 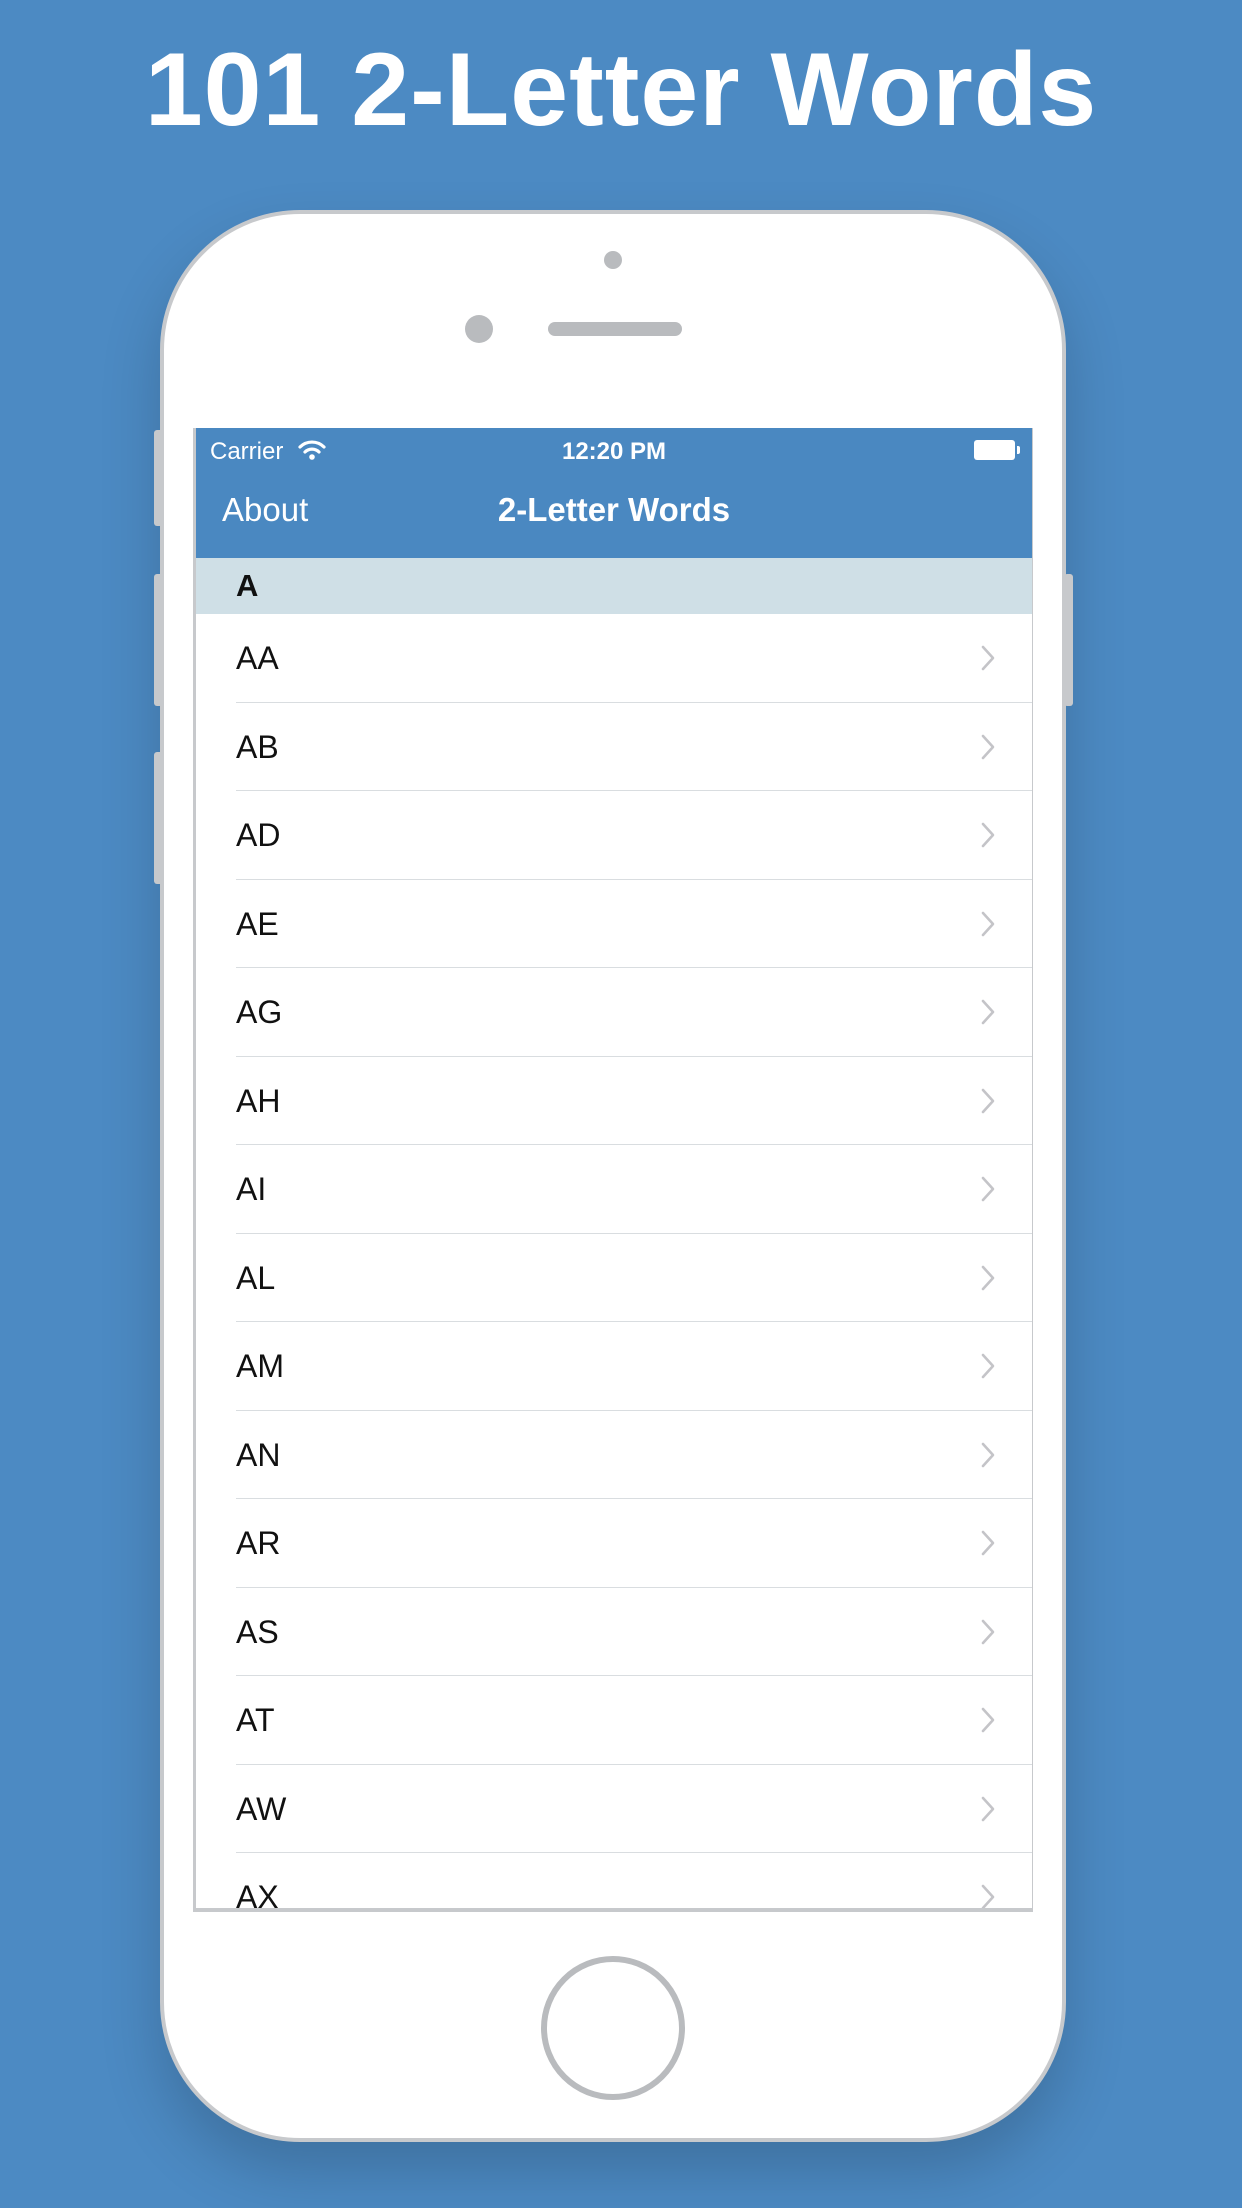 I want to click on word-label: AR, so click(x=258, y=1543).